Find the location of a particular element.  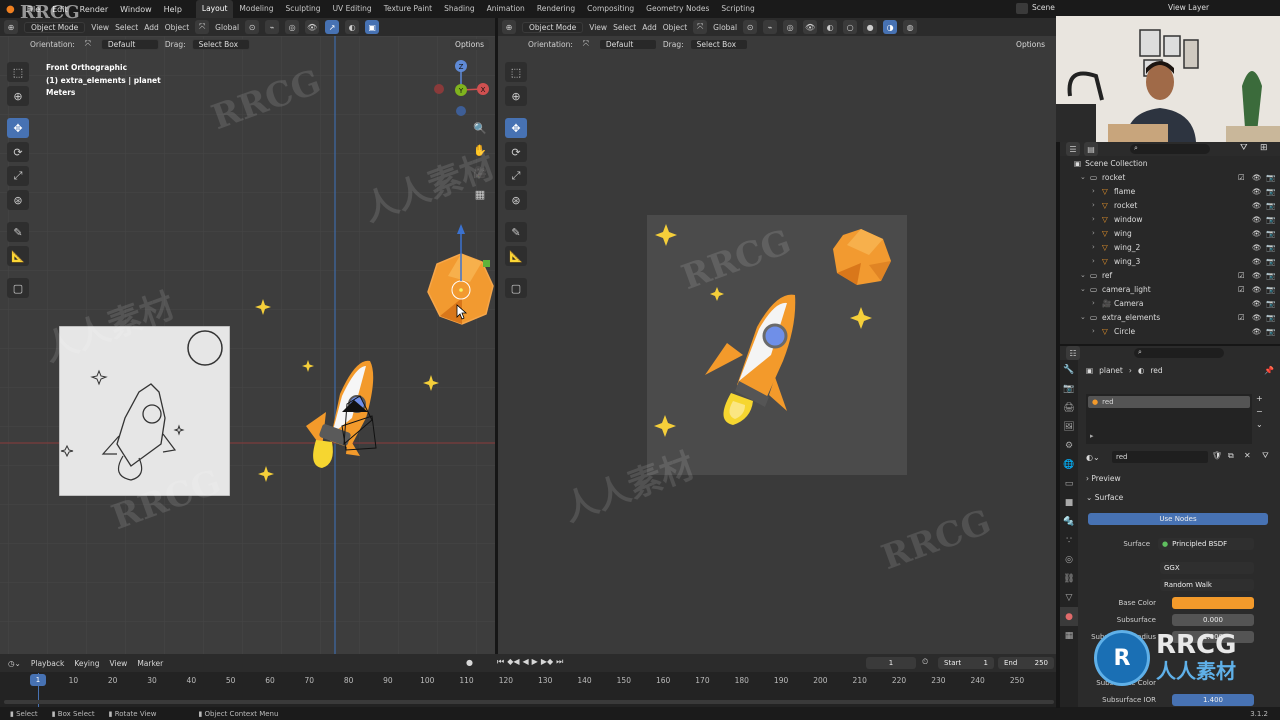

visibility-icon: 👁 is located at coordinates (810, 27).